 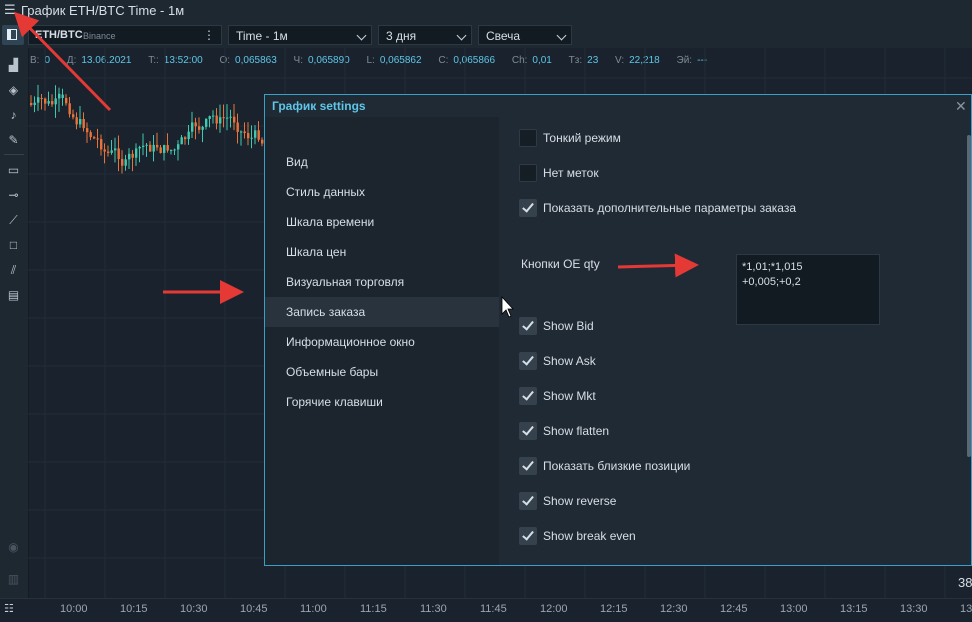 What do you see at coordinates (507, 306) in the screenshot?
I see `mouse-cursor-icon` at bounding box center [507, 306].